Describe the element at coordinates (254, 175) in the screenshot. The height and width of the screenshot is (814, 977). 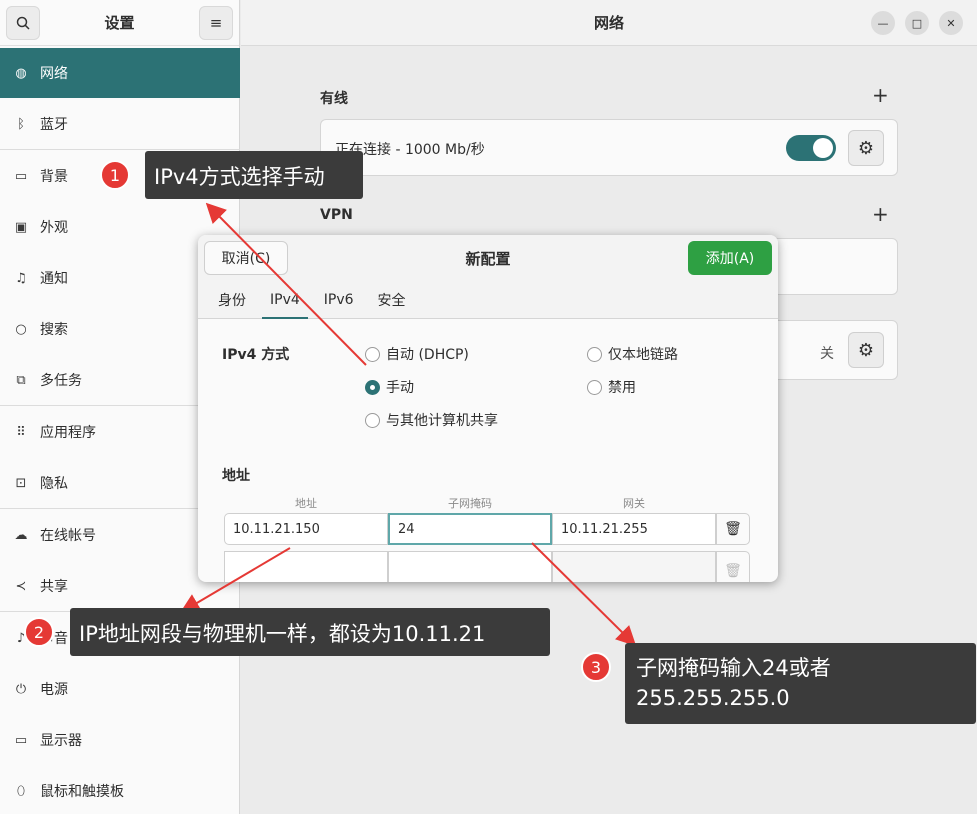
I see `annotation-1-box: IPv4方式选择手动` at that location.